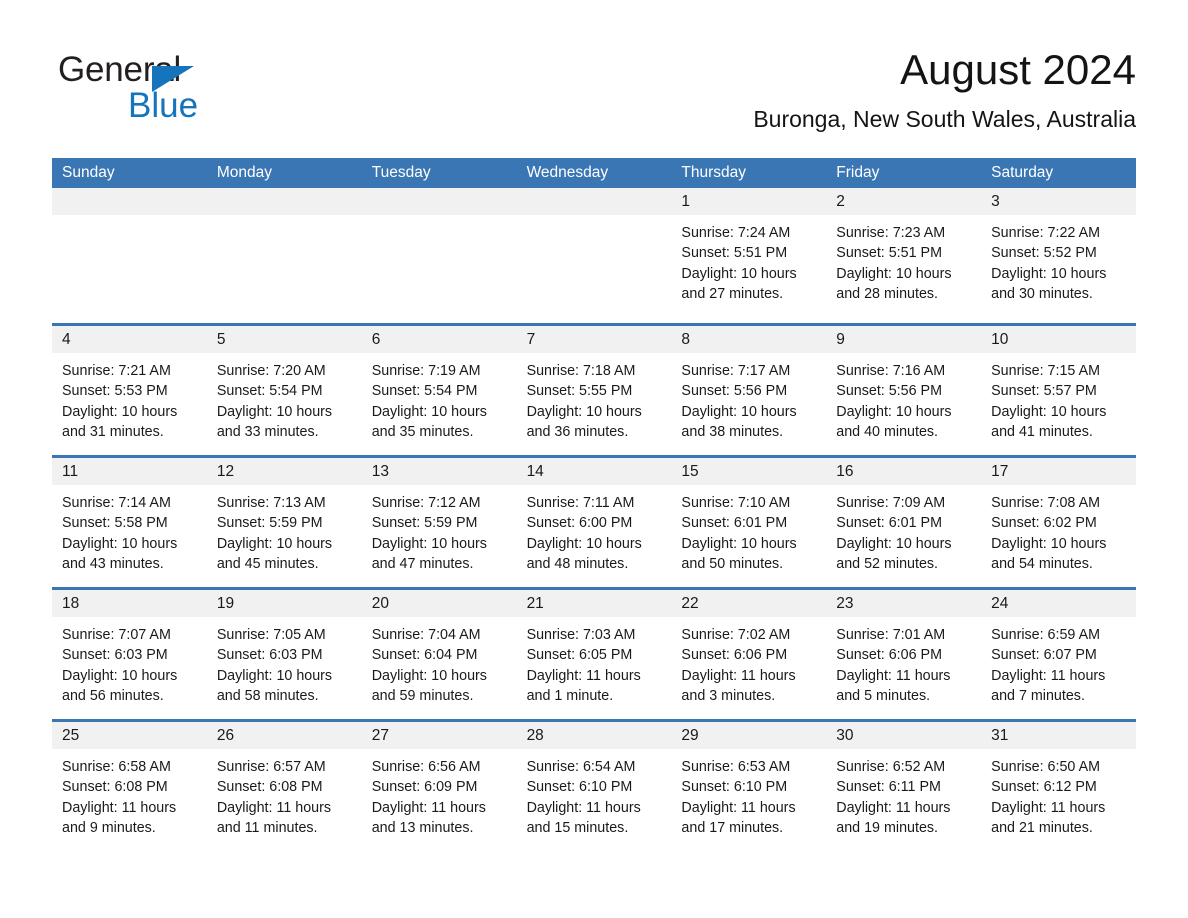 The image size is (1188, 918). I want to click on day-number-band: 21, so click(594, 603).